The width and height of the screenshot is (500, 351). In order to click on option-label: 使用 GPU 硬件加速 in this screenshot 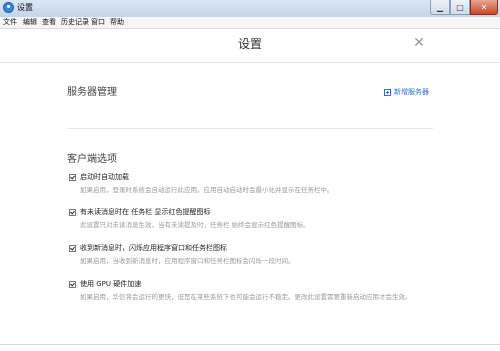, I will do `click(111, 284)`.